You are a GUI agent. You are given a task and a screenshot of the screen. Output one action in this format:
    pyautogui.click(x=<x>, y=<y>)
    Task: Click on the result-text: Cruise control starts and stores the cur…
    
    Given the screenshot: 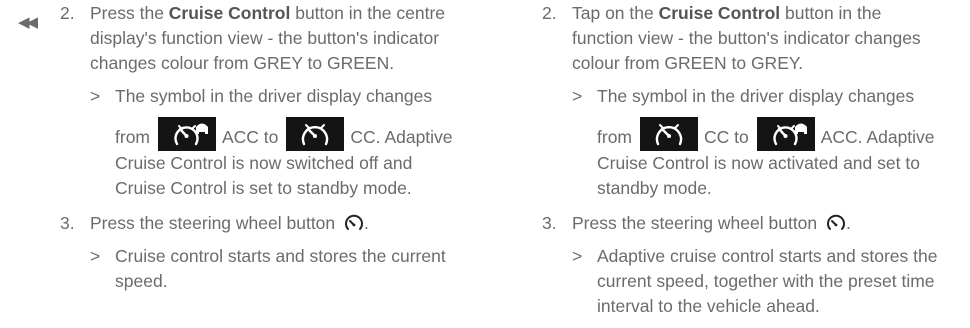 What is the action you would take?
    pyautogui.click(x=280, y=268)
    